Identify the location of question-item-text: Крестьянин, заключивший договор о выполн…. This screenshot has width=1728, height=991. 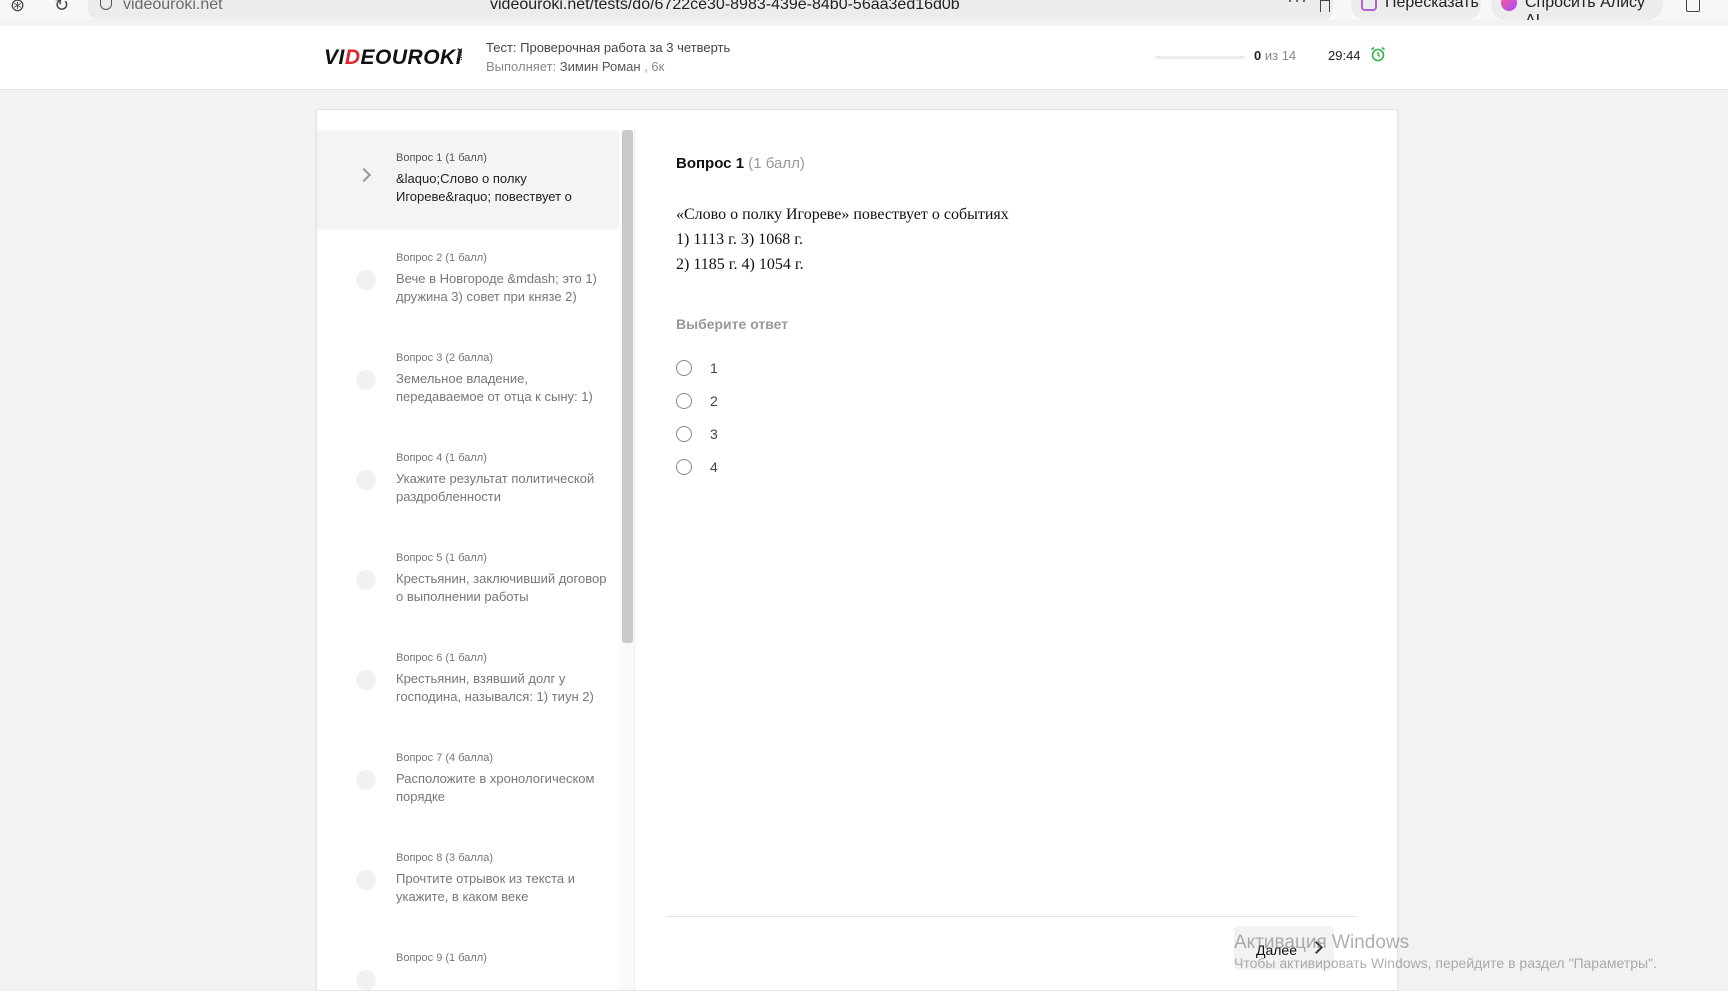
(501, 587).